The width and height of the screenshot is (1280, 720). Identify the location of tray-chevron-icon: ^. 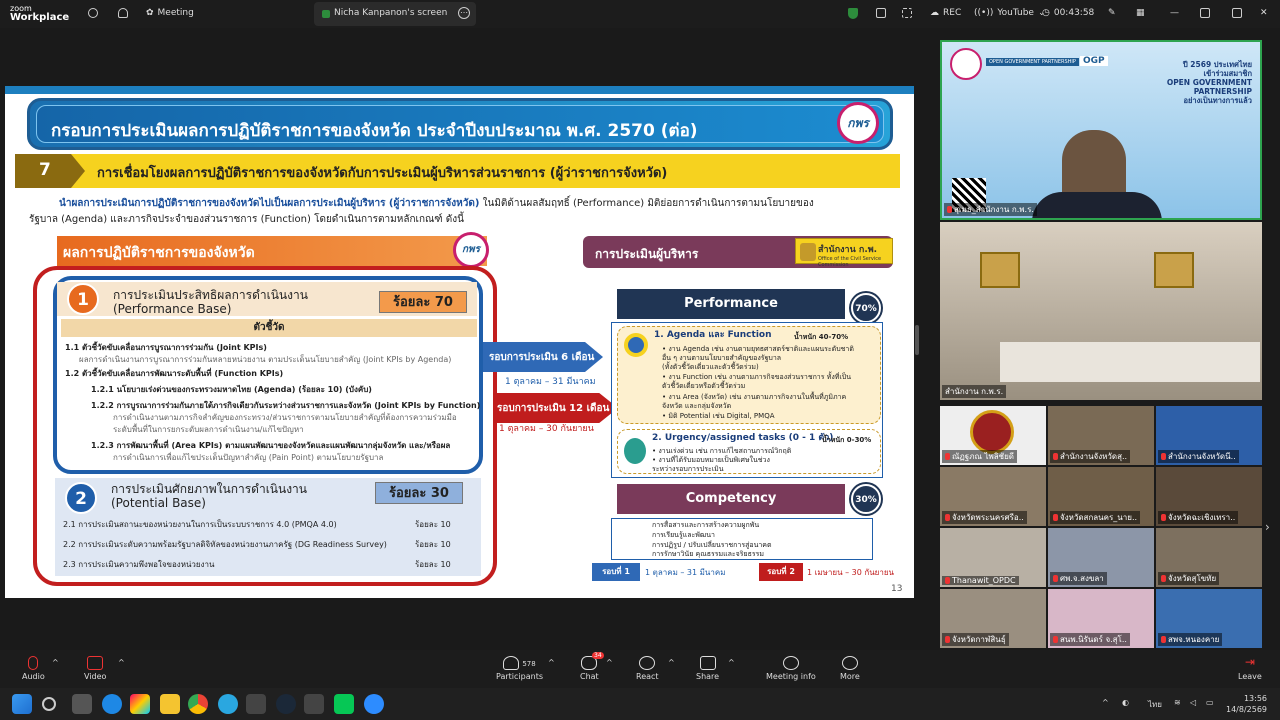
(1105, 702).